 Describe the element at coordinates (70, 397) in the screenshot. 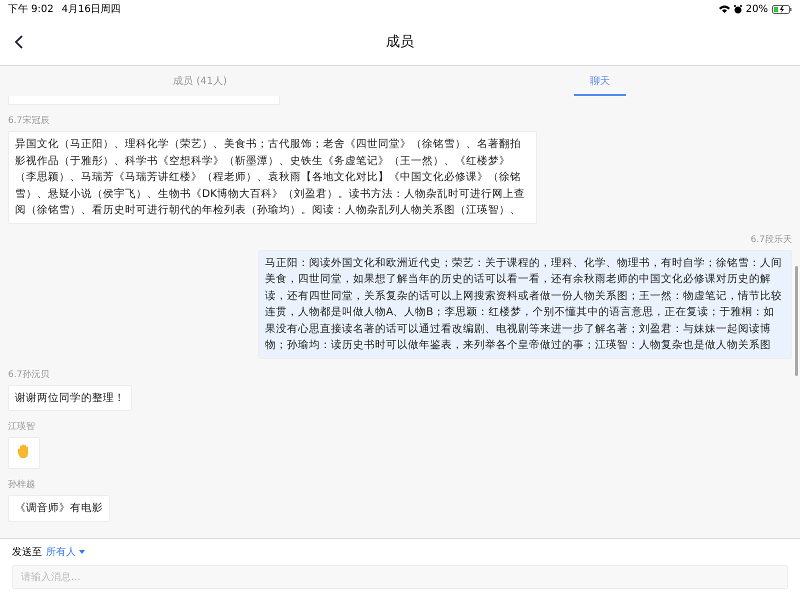

I see `message-bubble: 谢谢两位同学的整理！` at that location.